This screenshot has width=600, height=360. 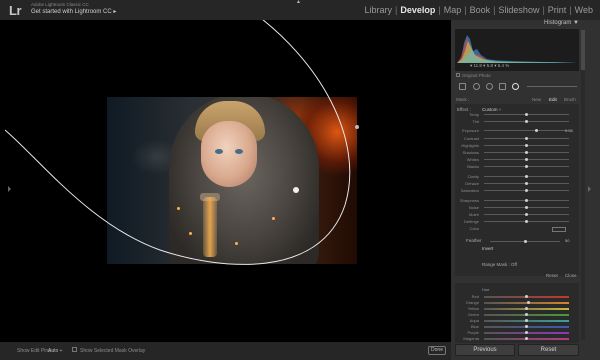 What do you see at coordinates (472, 302) in the screenshot?
I see `hsl-label: Orange` at bounding box center [472, 302].